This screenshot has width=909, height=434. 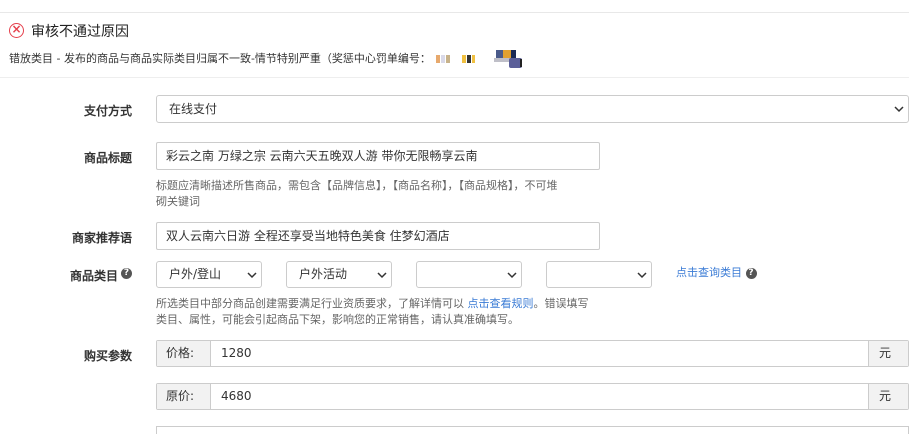 I want to click on category-level2-value: 户外活动, so click(x=323, y=274).